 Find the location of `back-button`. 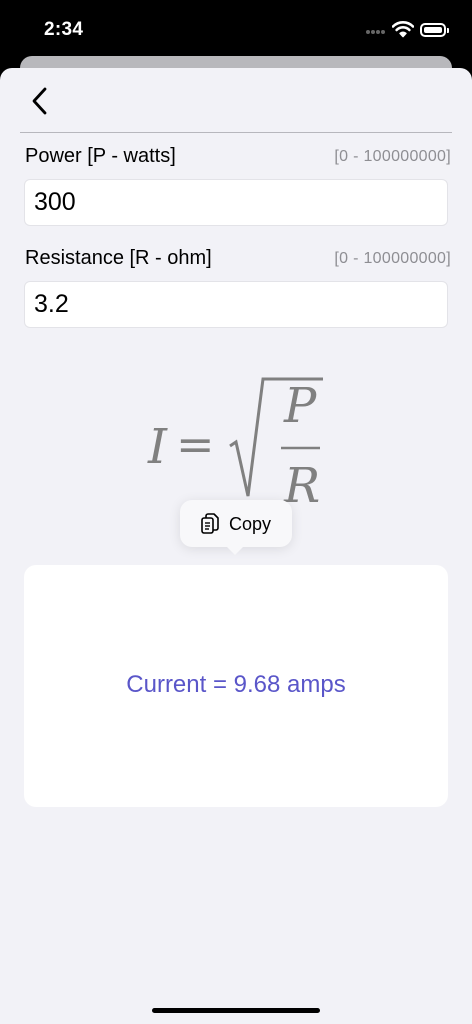

back-button is located at coordinates (40, 101).